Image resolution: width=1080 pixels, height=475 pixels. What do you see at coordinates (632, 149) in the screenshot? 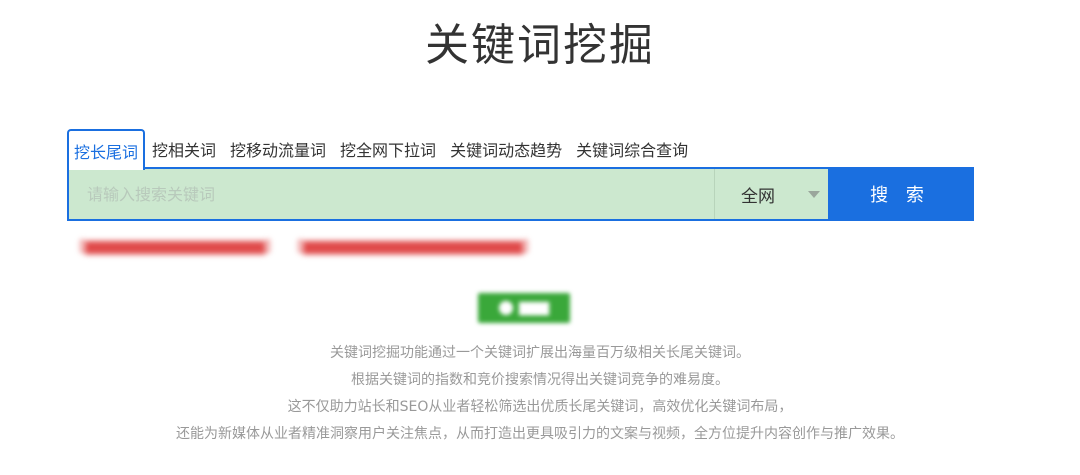
I see `tab-comprehensive-query: 关键词综合查询` at bounding box center [632, 149].